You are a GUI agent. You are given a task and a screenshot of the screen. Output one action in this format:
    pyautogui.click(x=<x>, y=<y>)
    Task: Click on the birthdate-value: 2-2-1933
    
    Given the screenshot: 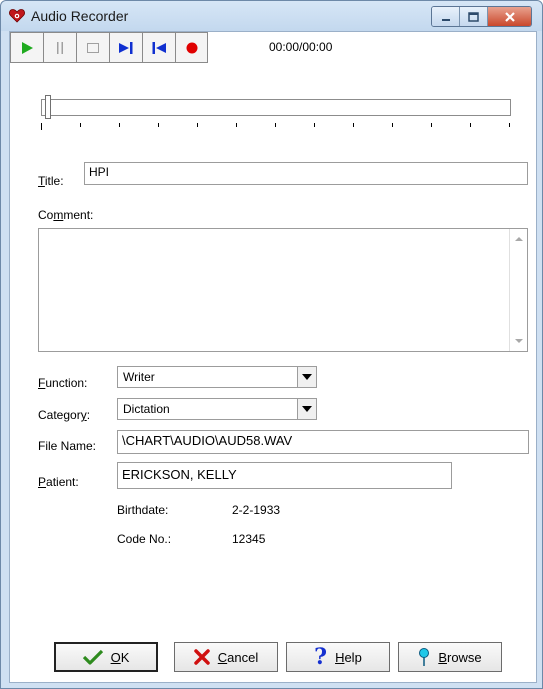 What is the action you would take?
    pyautogui.click(x=256, y=510)
    